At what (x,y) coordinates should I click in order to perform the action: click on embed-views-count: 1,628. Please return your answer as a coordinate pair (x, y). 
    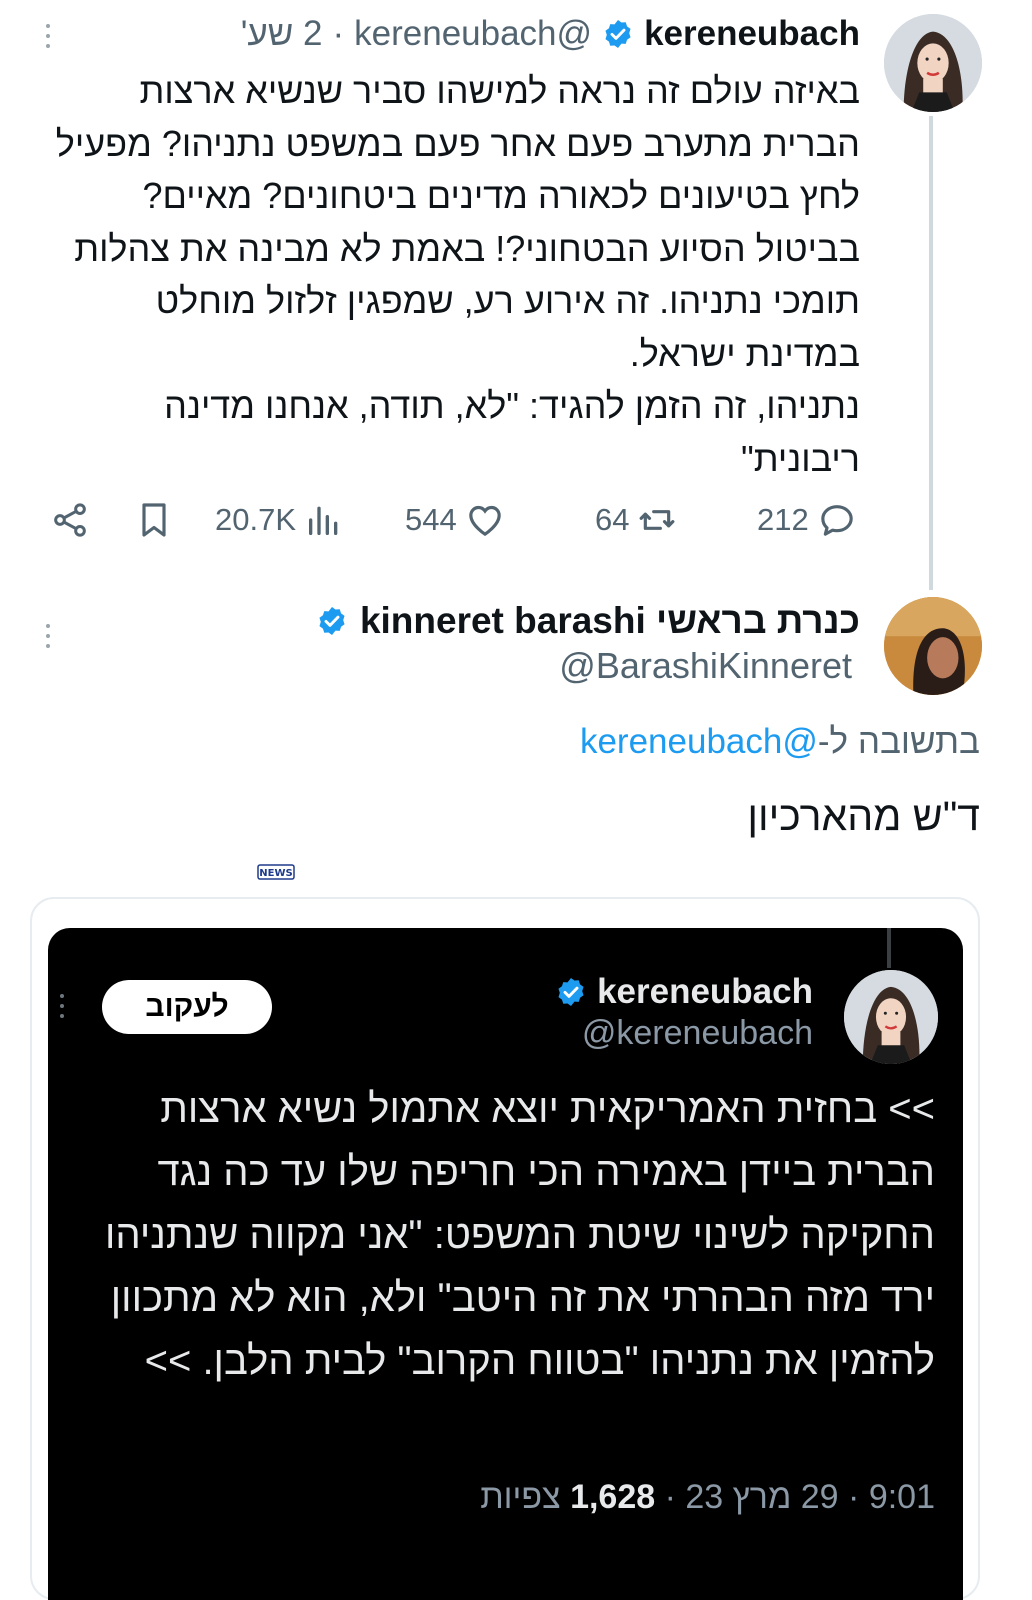
    Looking at the image, I should click on (613, 1497).